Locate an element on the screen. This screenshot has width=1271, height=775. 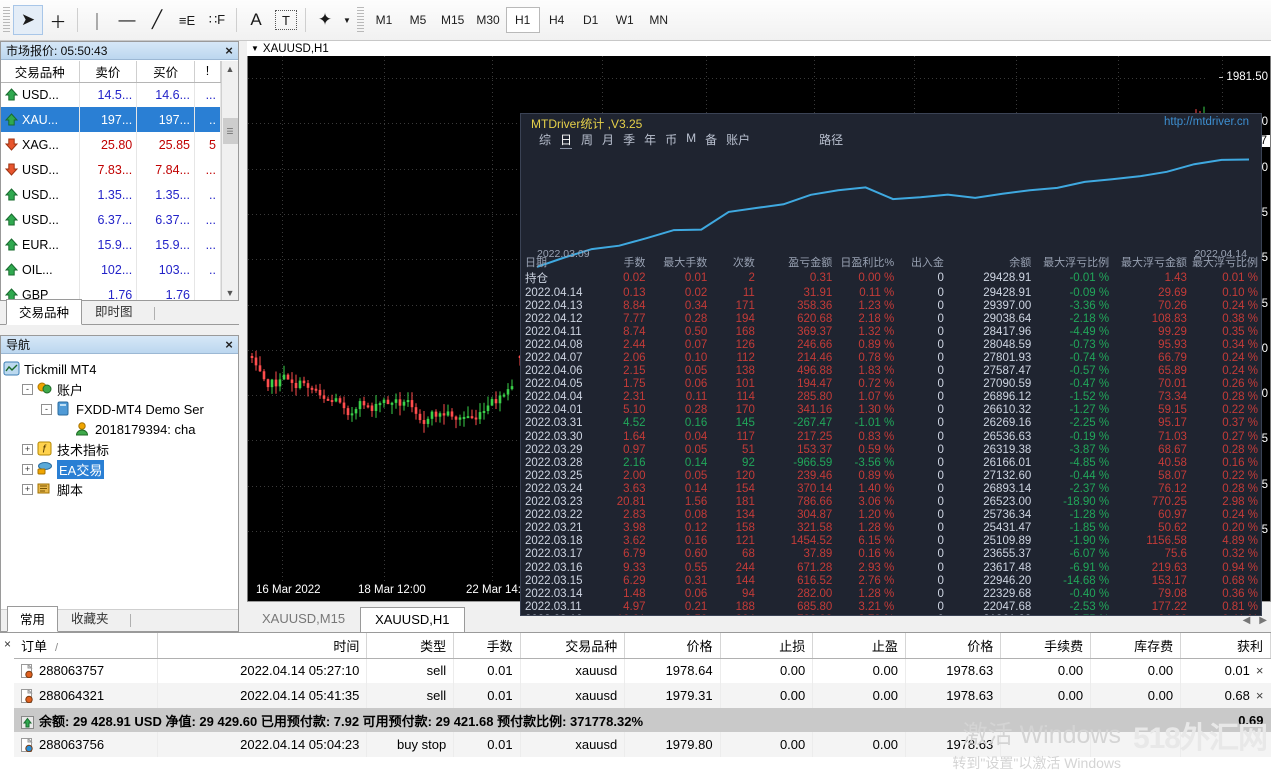
timeframe-m30: M30 is located at coordinates (487, 20).